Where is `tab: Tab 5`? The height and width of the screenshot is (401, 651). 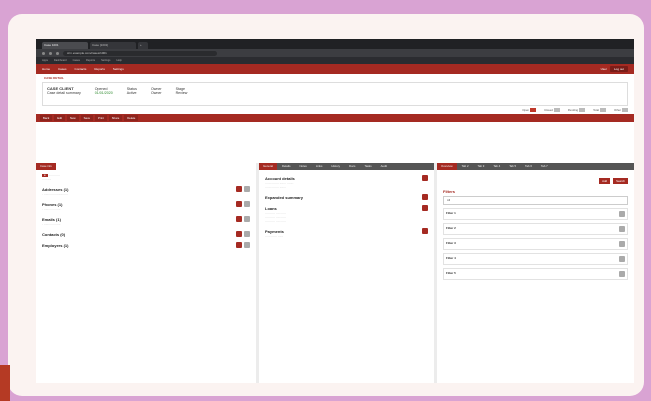
tab: Tab 5 is located at coordinates (512, 166).